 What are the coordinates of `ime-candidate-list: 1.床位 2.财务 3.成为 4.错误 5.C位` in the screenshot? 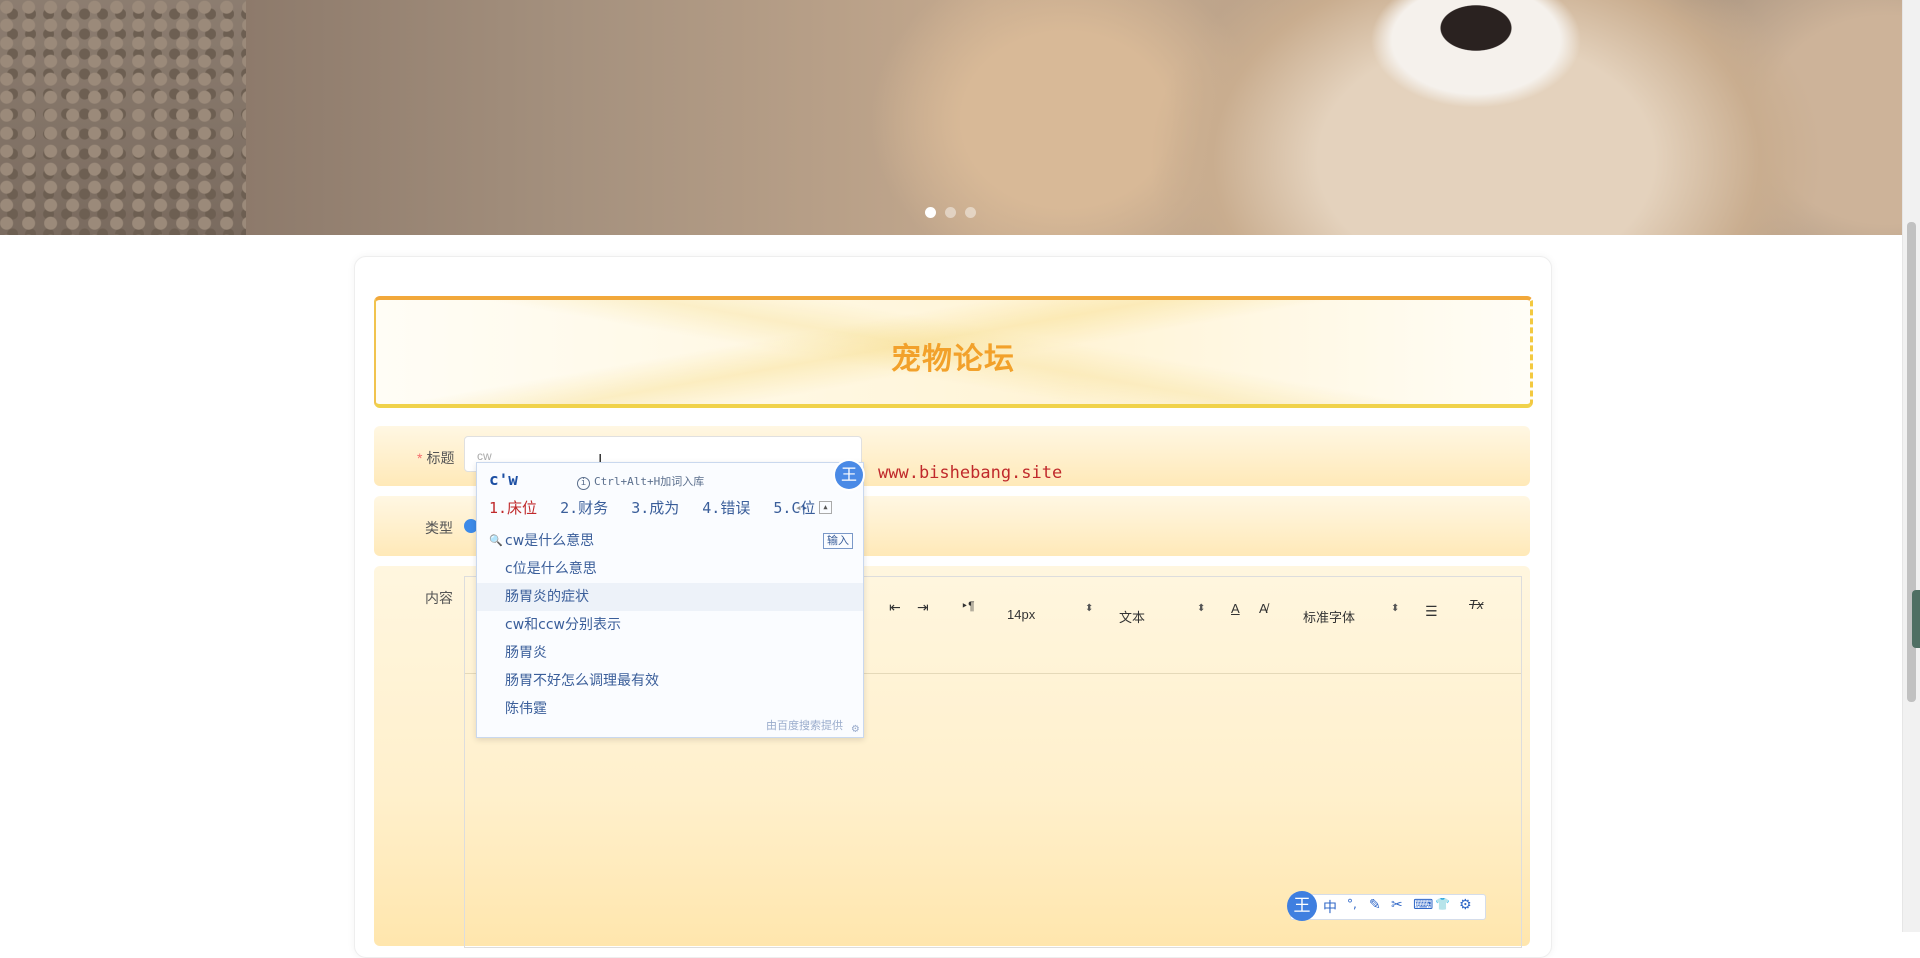 It's located at (659, 507).